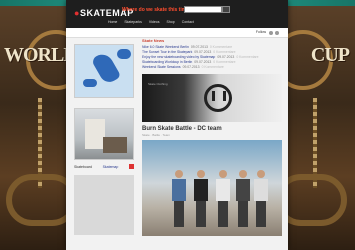 The width and height of the screenshot is (355, 250). Describe the element at coordinates (188, 22) in the screenshot. I see `nav-item-contact: Contact` at that location.